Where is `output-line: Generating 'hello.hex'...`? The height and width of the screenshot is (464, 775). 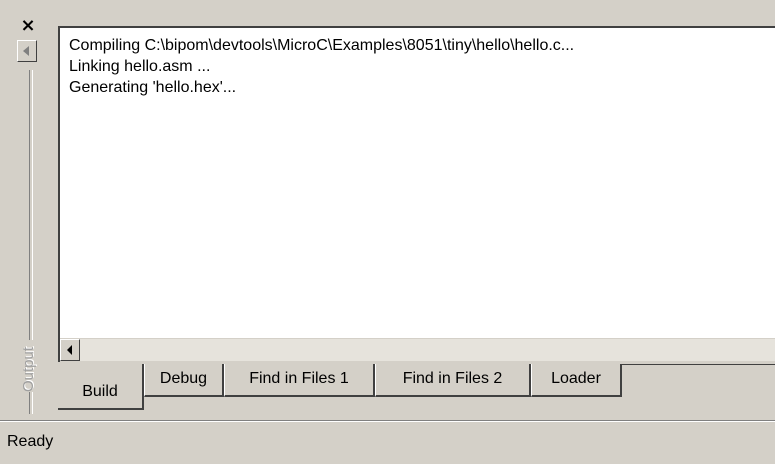
output-line: Generating 'hello.hex'... is located at coordinates (153, 87).